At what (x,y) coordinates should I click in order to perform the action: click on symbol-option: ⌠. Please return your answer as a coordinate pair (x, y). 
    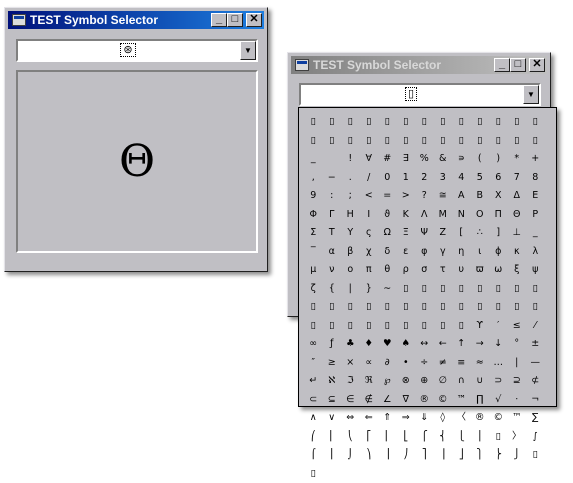
    Looking at the image, I should click on (313, 455).